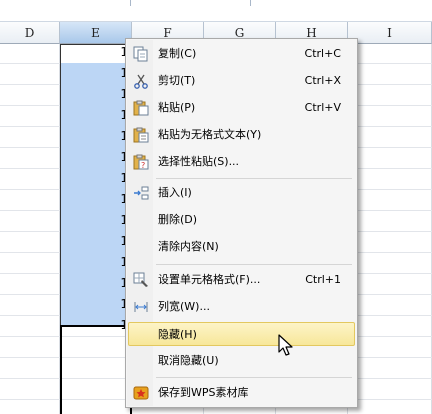  I want to click on menu-item-paste: 粘贴(P) Ctrl+V, so click(241, 108).